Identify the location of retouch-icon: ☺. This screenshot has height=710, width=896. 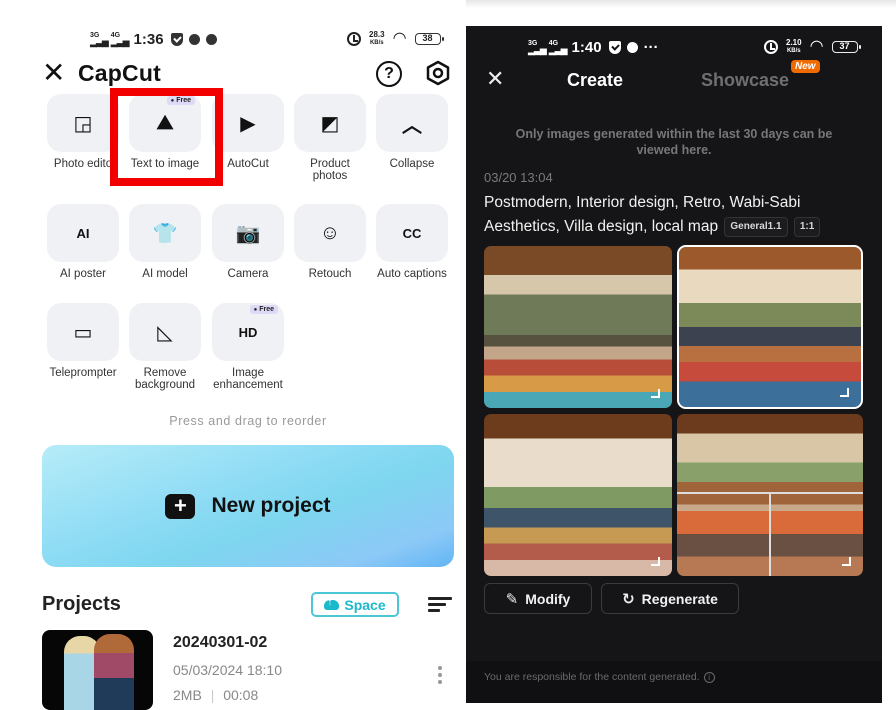
(330, 232).